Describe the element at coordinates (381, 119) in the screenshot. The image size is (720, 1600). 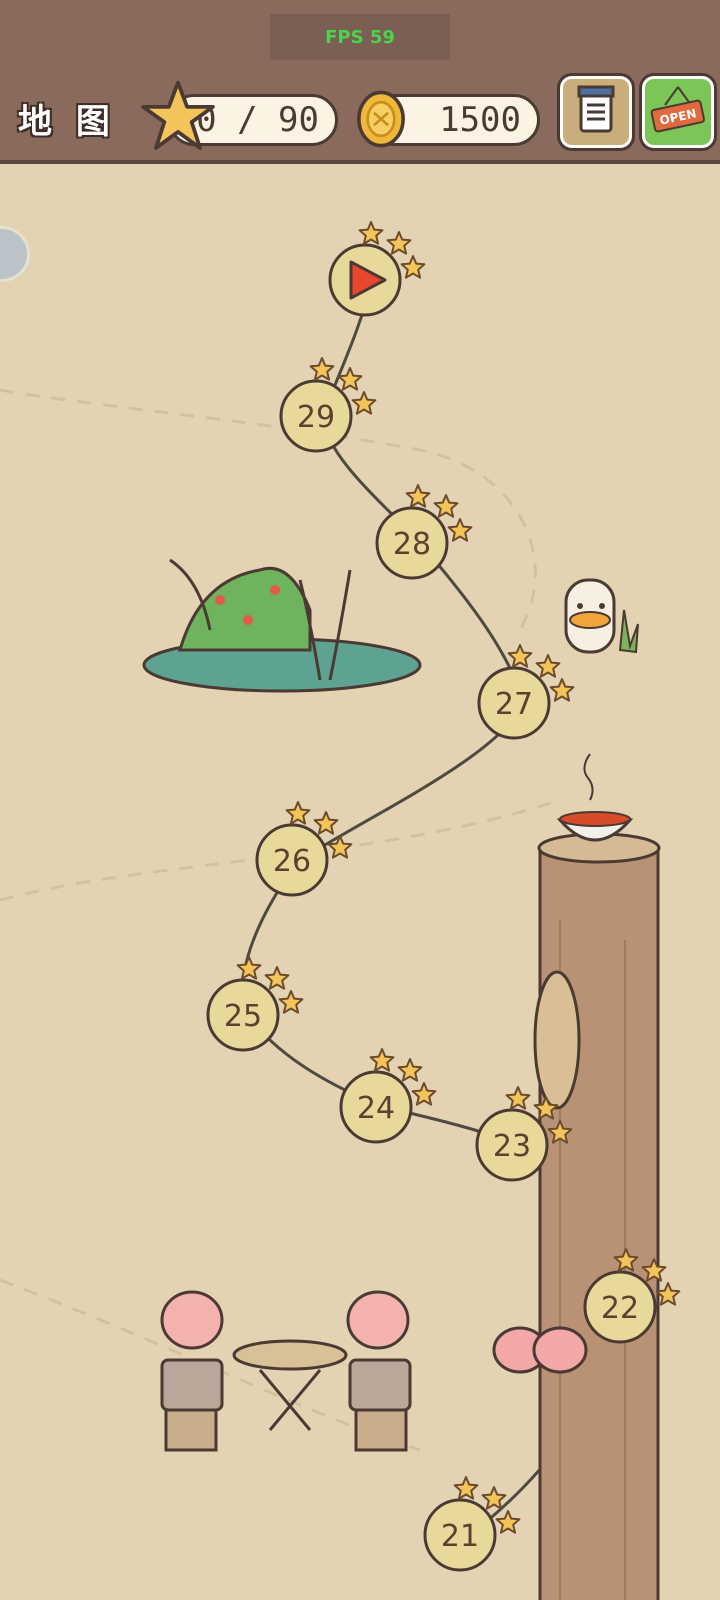
I see `coin-icon` at that location.